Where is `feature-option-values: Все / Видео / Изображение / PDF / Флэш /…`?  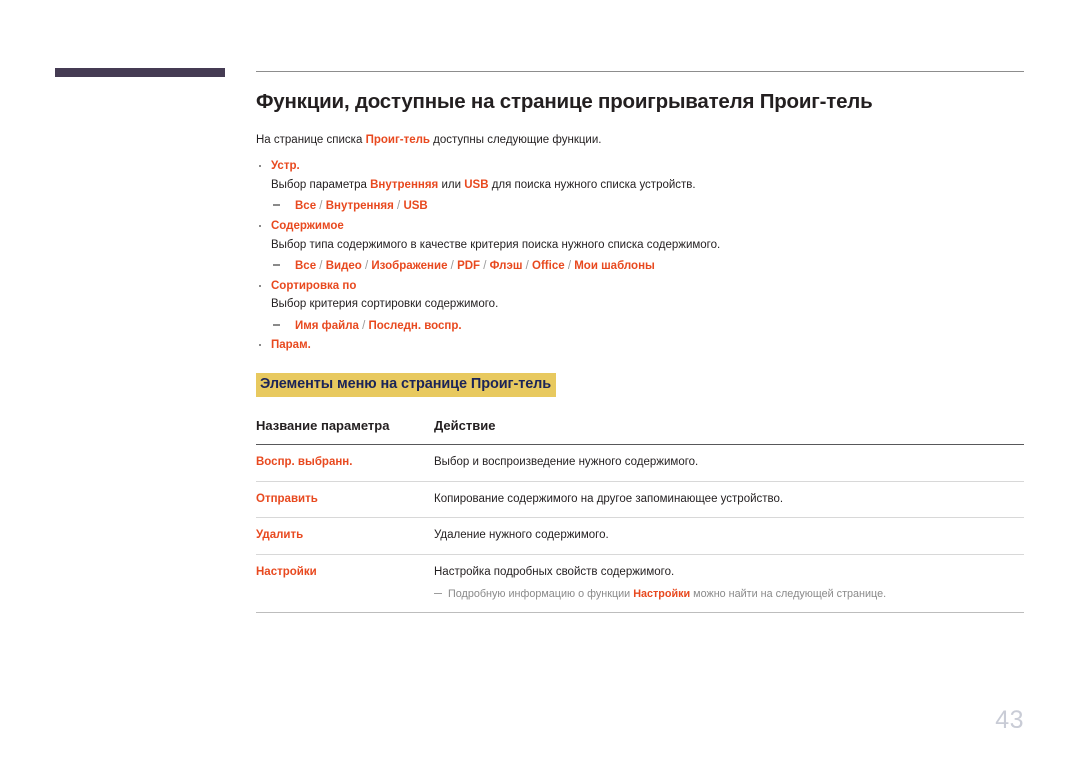 feature-option-values: Все / Видео / Изображение / PDF / Флэш /… is located at coordinates (475, 266).